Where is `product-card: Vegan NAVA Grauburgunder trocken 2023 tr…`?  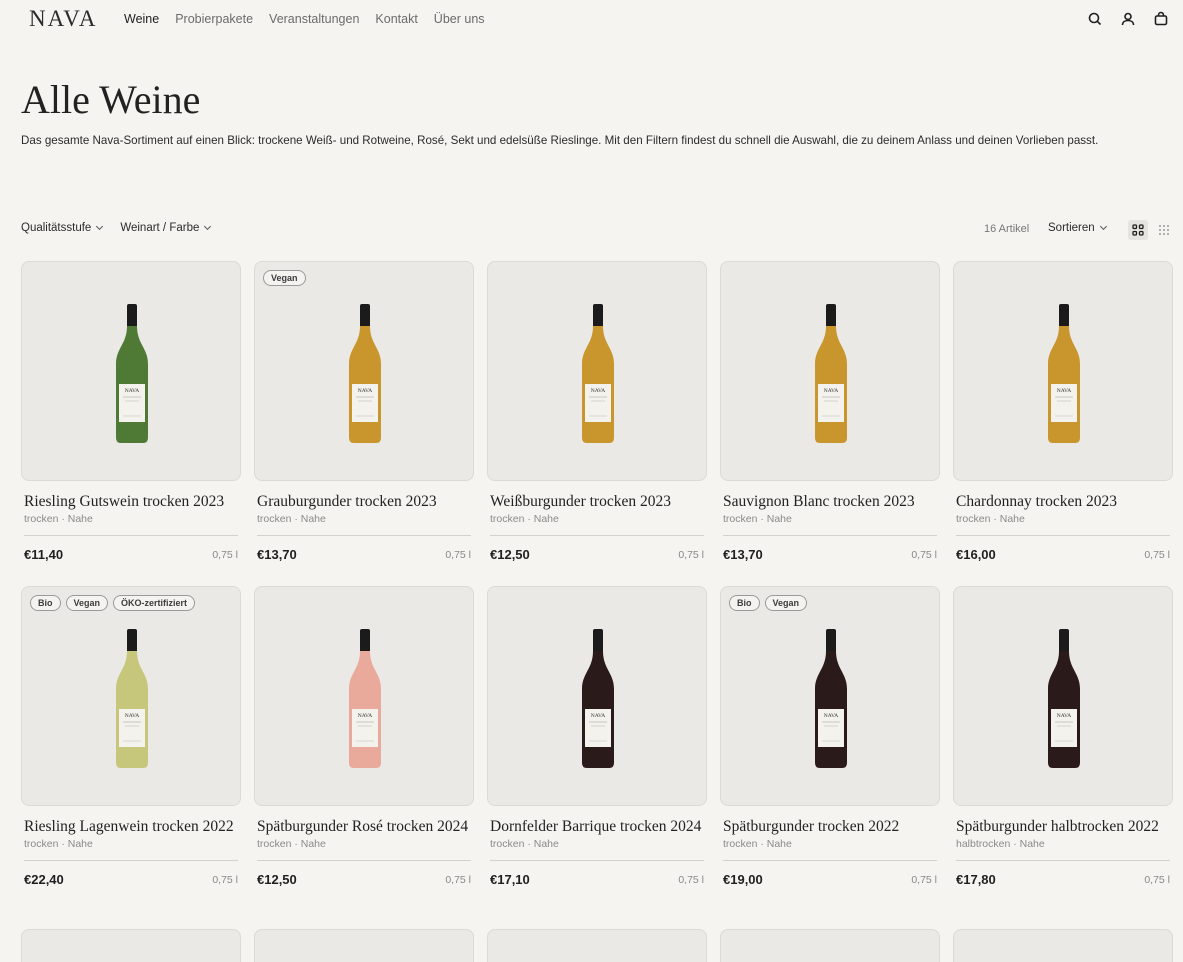 product-card: Vegan NAVA Grauburgunder trocken 2023 tr… is located at coordinates (364, 415).